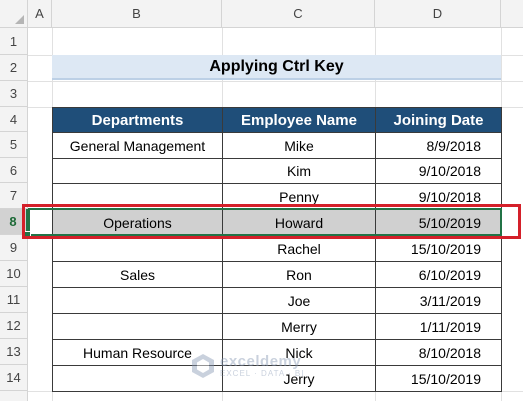  Describe the element at coordinates (438, 352) in the screenshot. I see `cell-joining-date: 8/10/2018` at that location.